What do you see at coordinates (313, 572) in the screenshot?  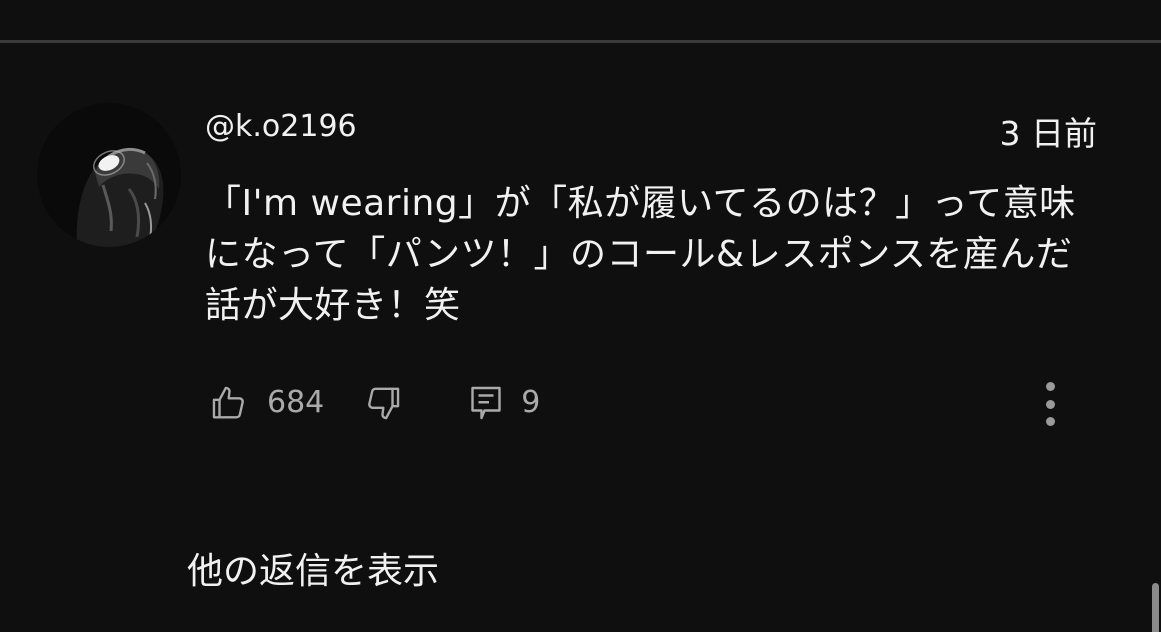 I see `show-more-replies-button: 他の返信を表示` at bounding box center [313, 572].